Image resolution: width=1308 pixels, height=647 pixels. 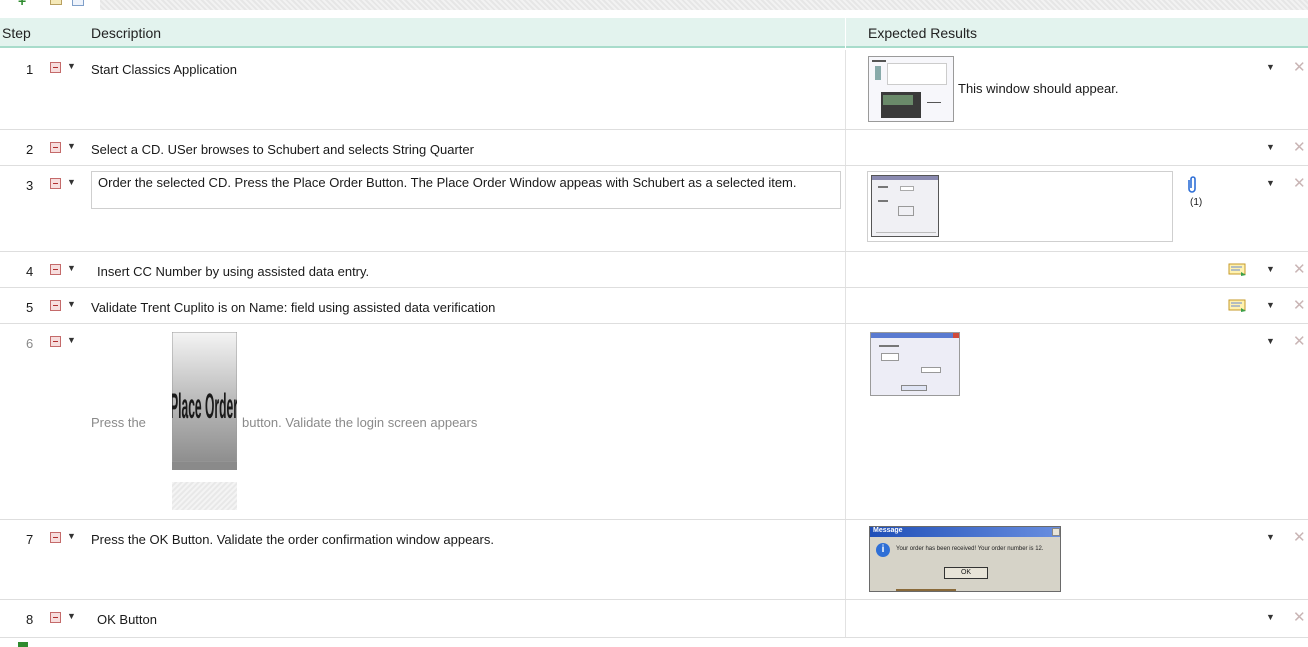 I want to click on place-order-button-image: Place Order, so click(x=204, y=421).